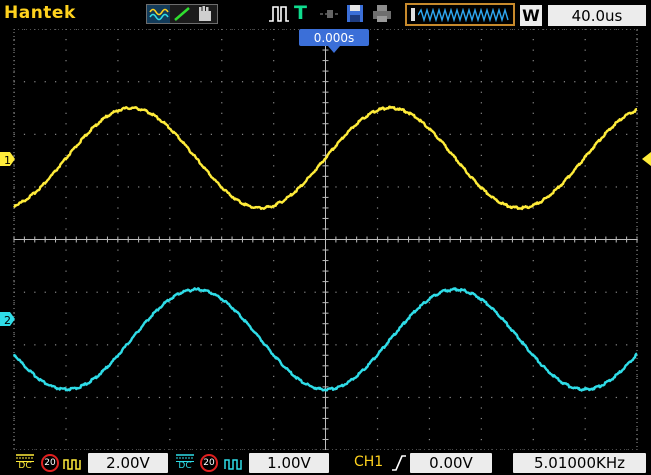 This screenshot has width=651, height=475. What do you see at coordinates (355, 14) in the screenshot?
I see `save-icon` at bounding box center [355, 14].